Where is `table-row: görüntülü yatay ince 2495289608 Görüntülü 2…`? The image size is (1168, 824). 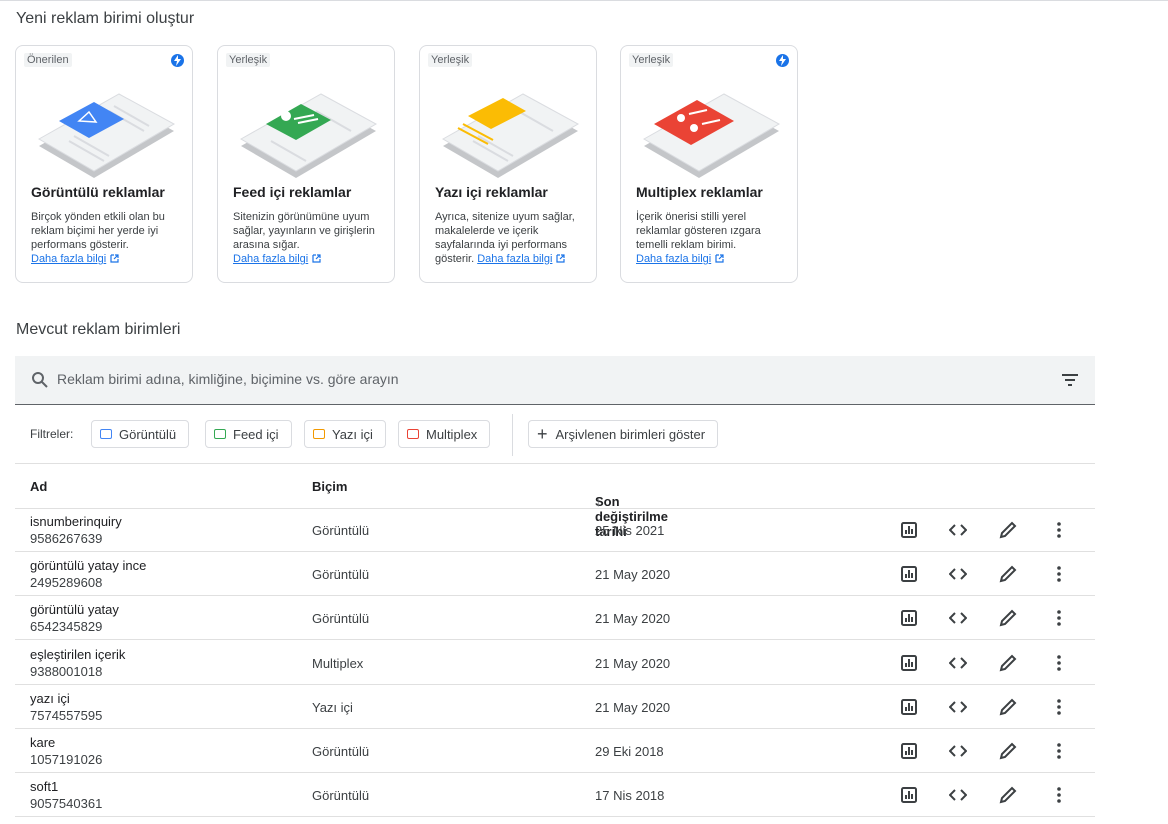 table-row: görüntülü yatay ince 2495289608 Görüntülü 2… is located at coordinates (555, 574).